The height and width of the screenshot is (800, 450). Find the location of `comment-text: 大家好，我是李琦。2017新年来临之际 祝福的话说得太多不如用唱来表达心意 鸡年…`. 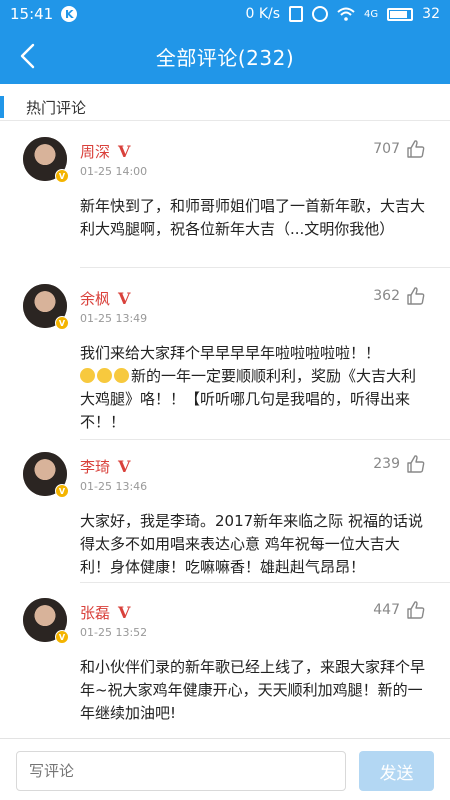

comment-text: 大家好，我是李琦。2017新年来临之际 祝福的话说得太多不如用唱来表达心意 鸡年… is located at coordinates (251, 544).